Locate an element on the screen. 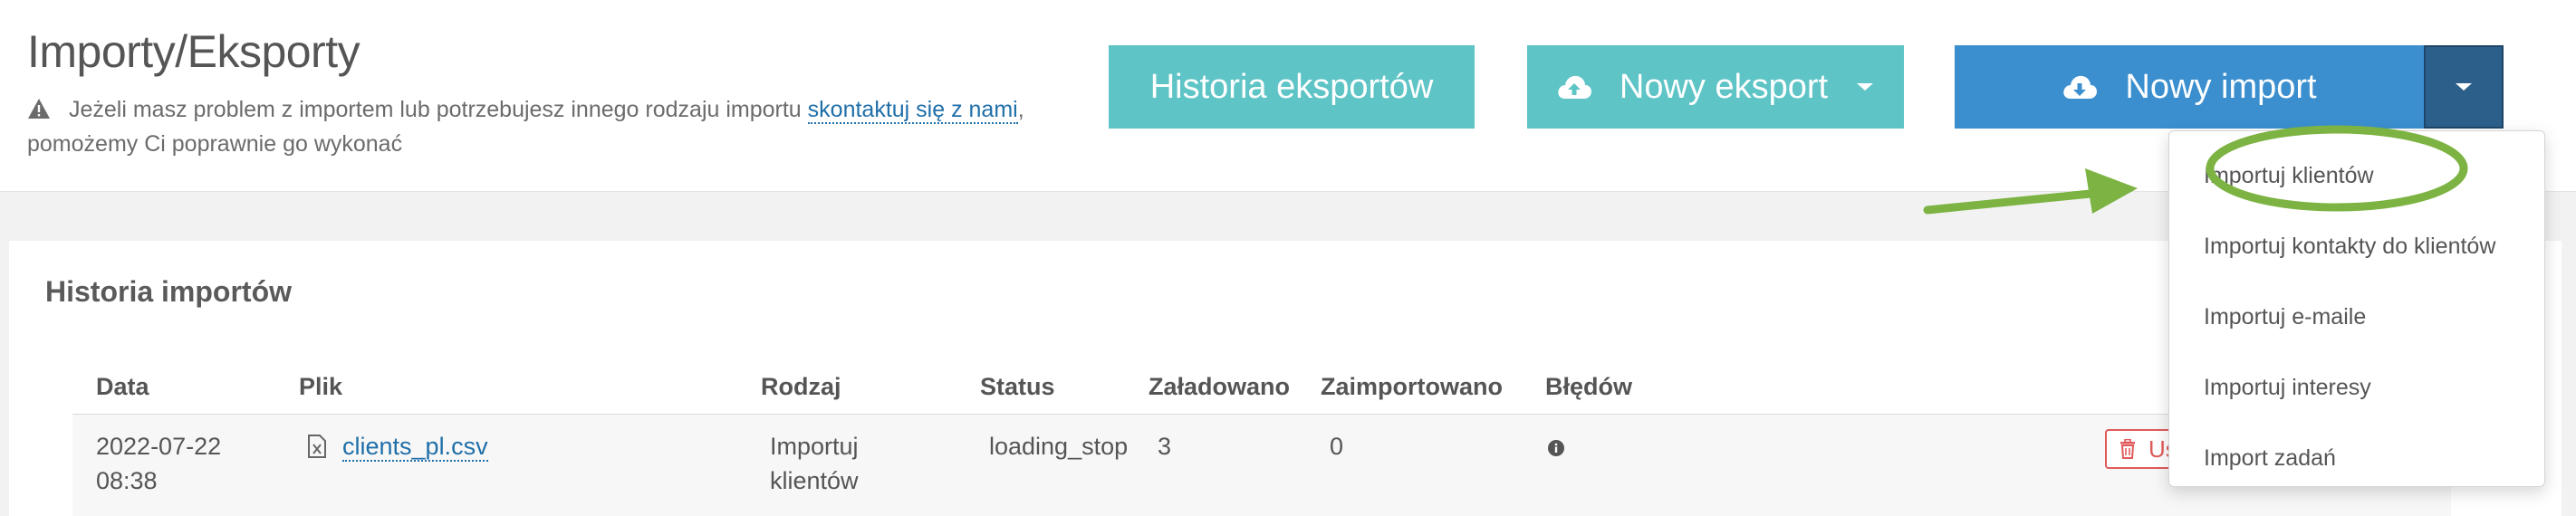 This screenshot has height=516, width=2576. row-type-line1: Importuj is located at coordinates (814, 446).